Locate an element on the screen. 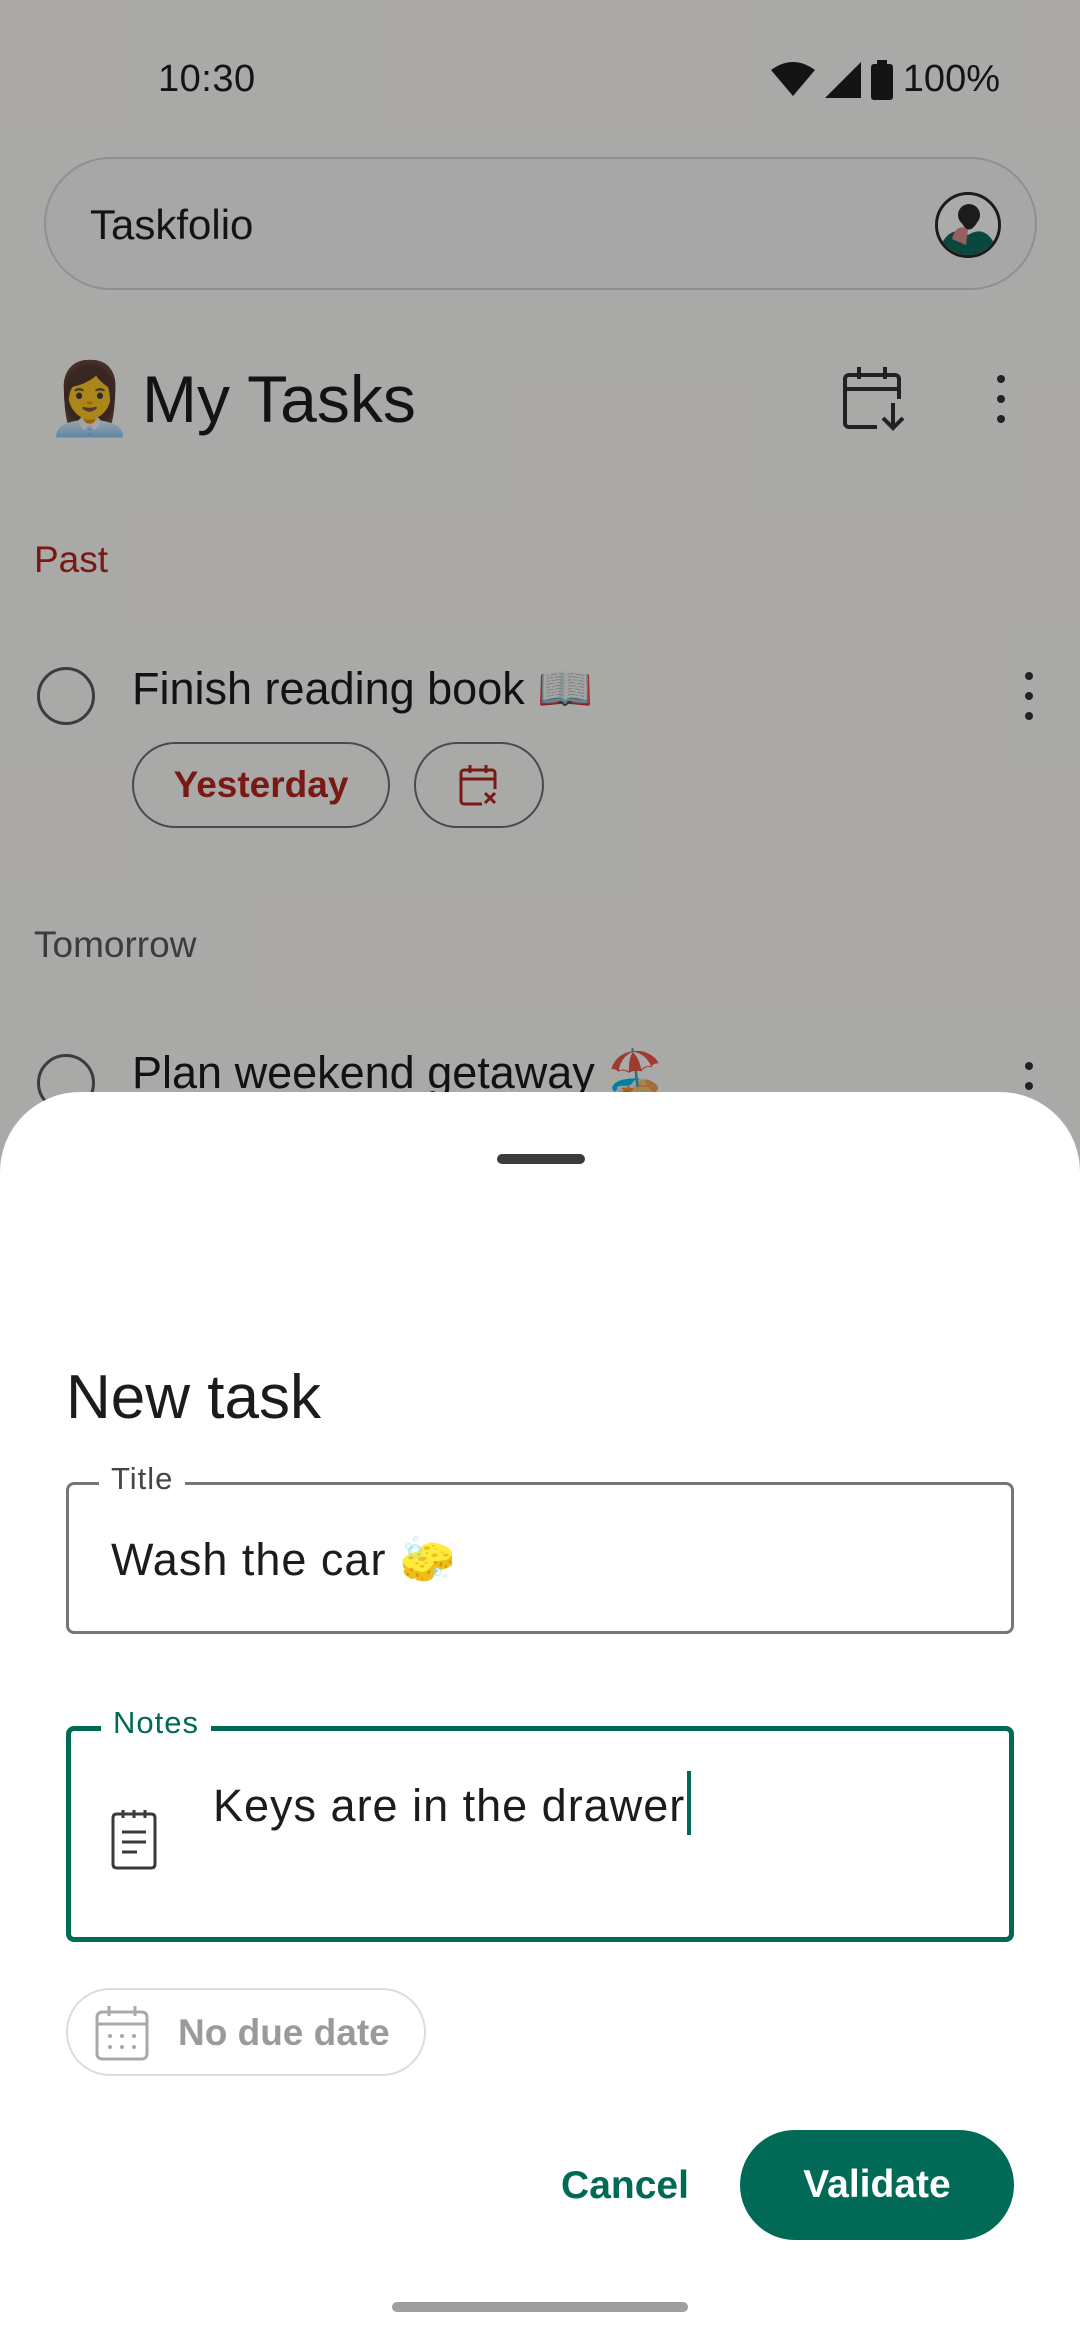 The width and height of the screenshot is (1080, 2340). due-date-button: No due date is located at coordinates (246, 2032).